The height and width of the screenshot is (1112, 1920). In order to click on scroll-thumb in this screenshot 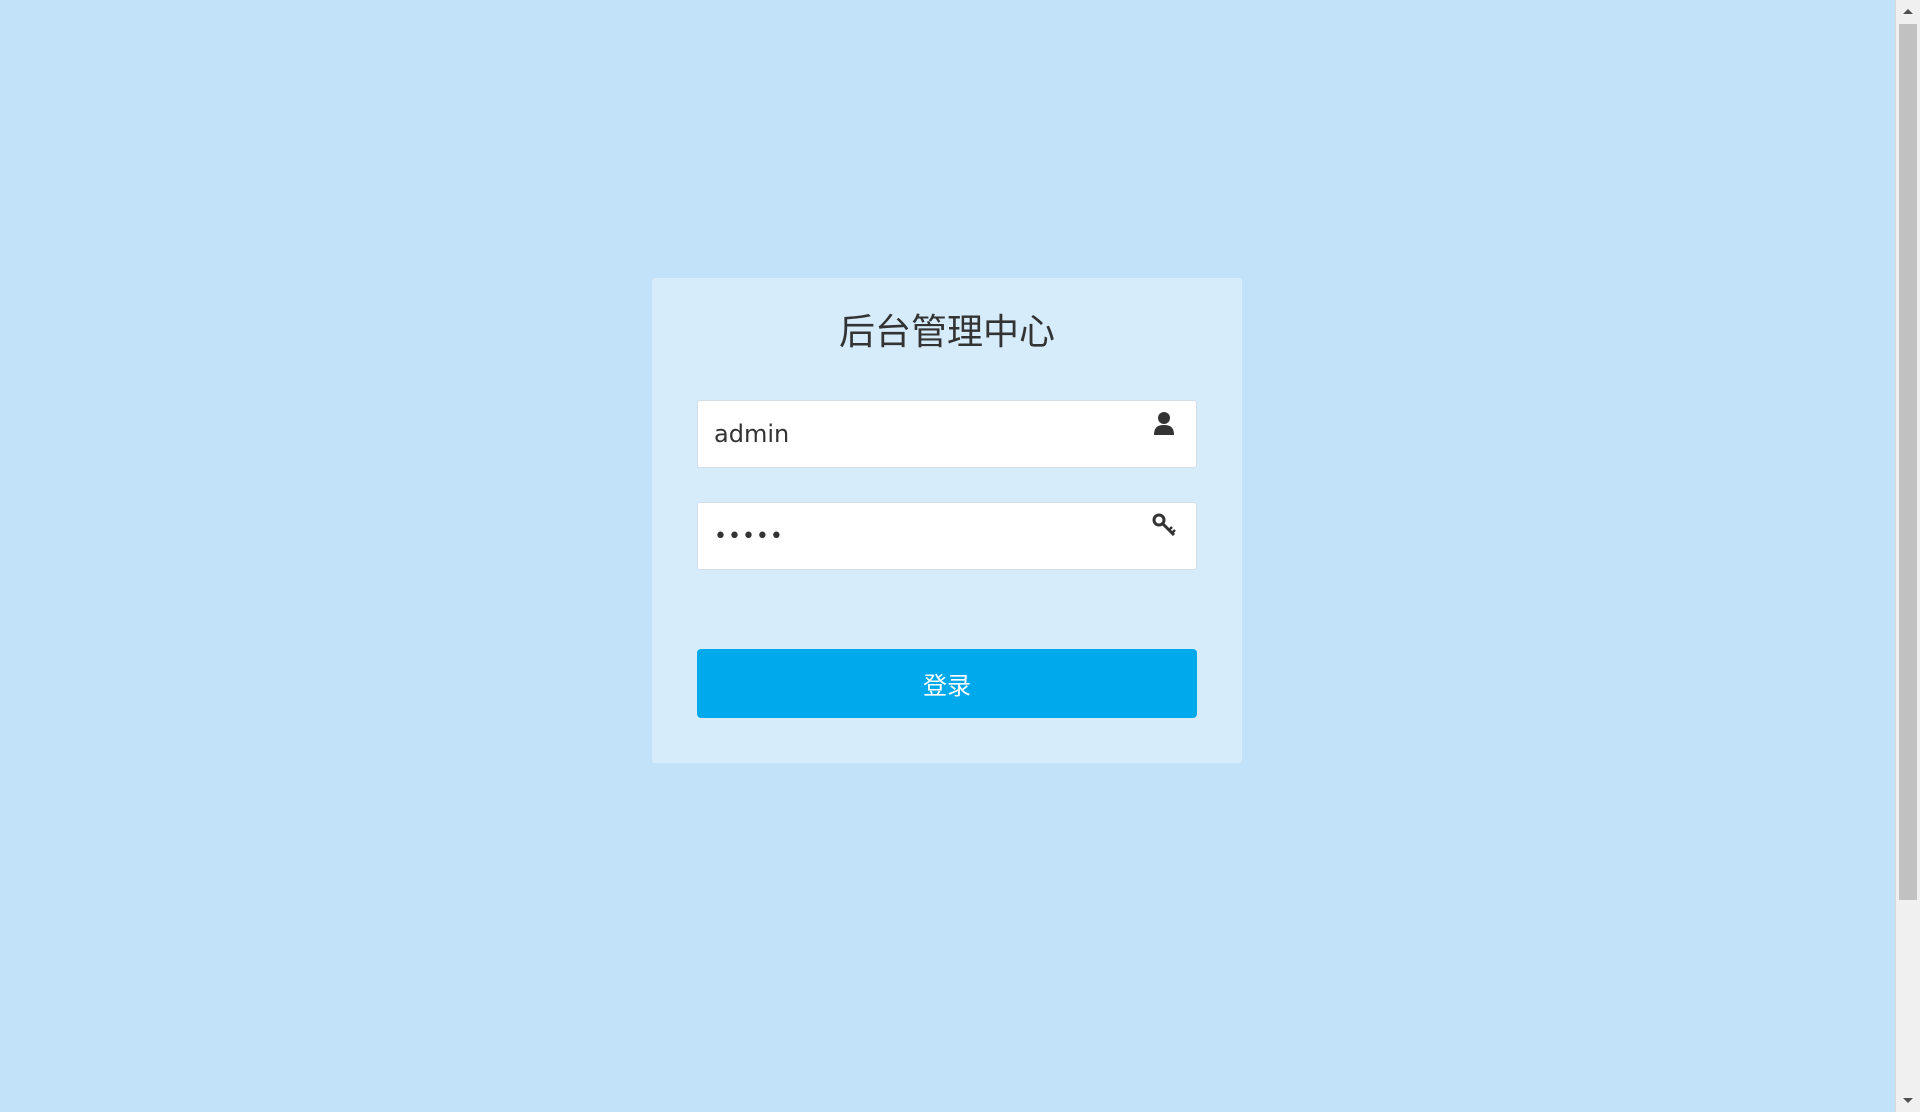, I will do `click(1908, 462)`.